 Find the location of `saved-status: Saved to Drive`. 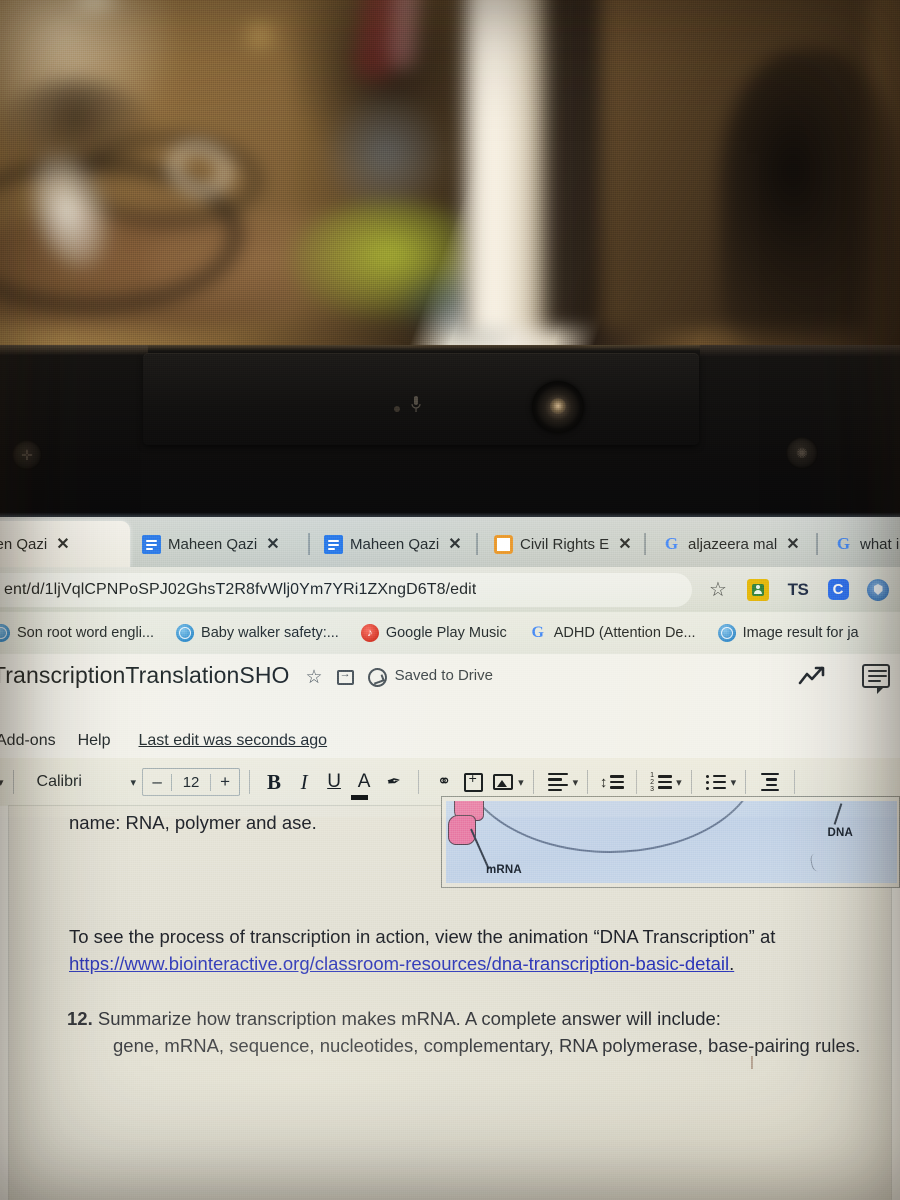

saved-status: Saved to Drive is located at coordinates (443, 675).